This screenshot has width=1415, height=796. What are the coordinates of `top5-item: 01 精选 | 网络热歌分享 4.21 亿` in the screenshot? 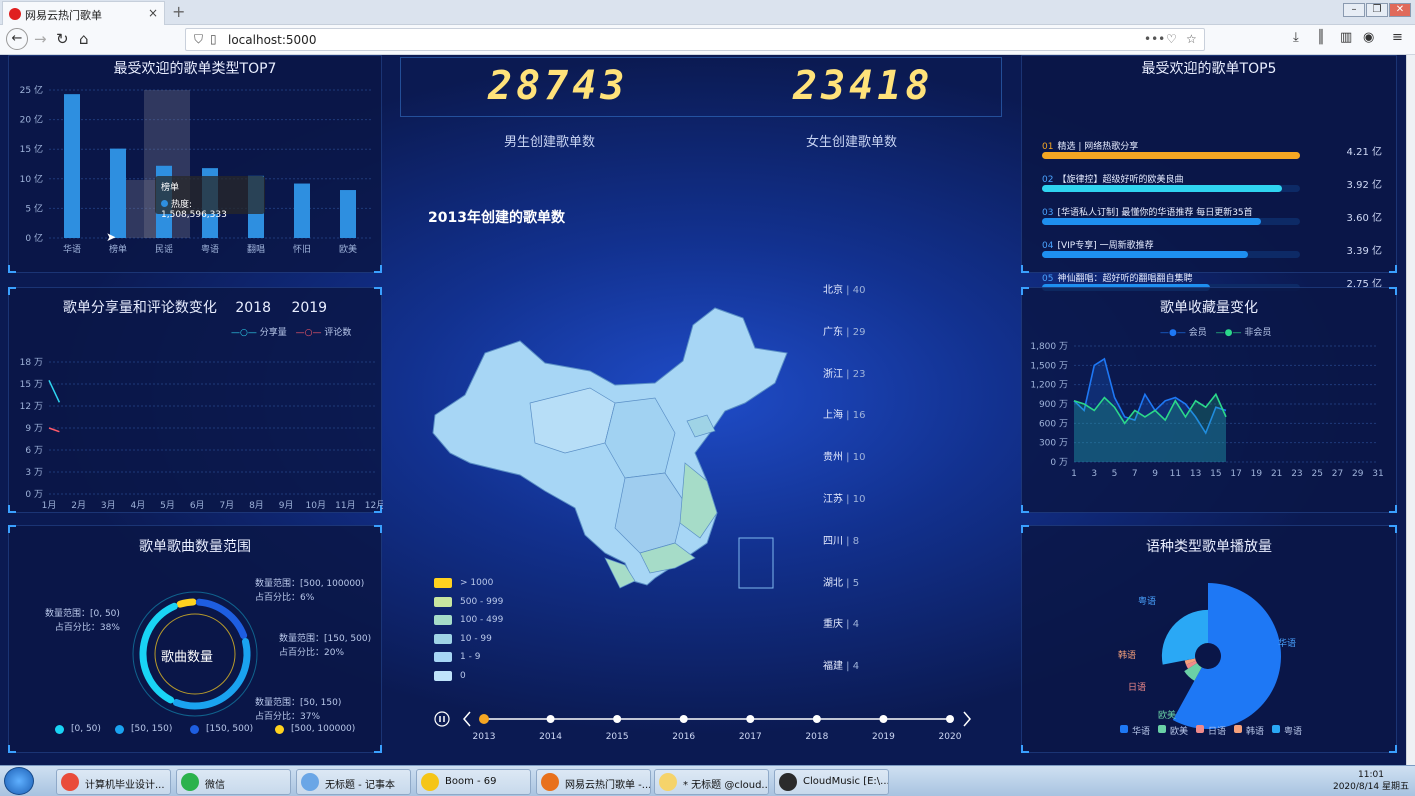 It's located at (1217, 151).